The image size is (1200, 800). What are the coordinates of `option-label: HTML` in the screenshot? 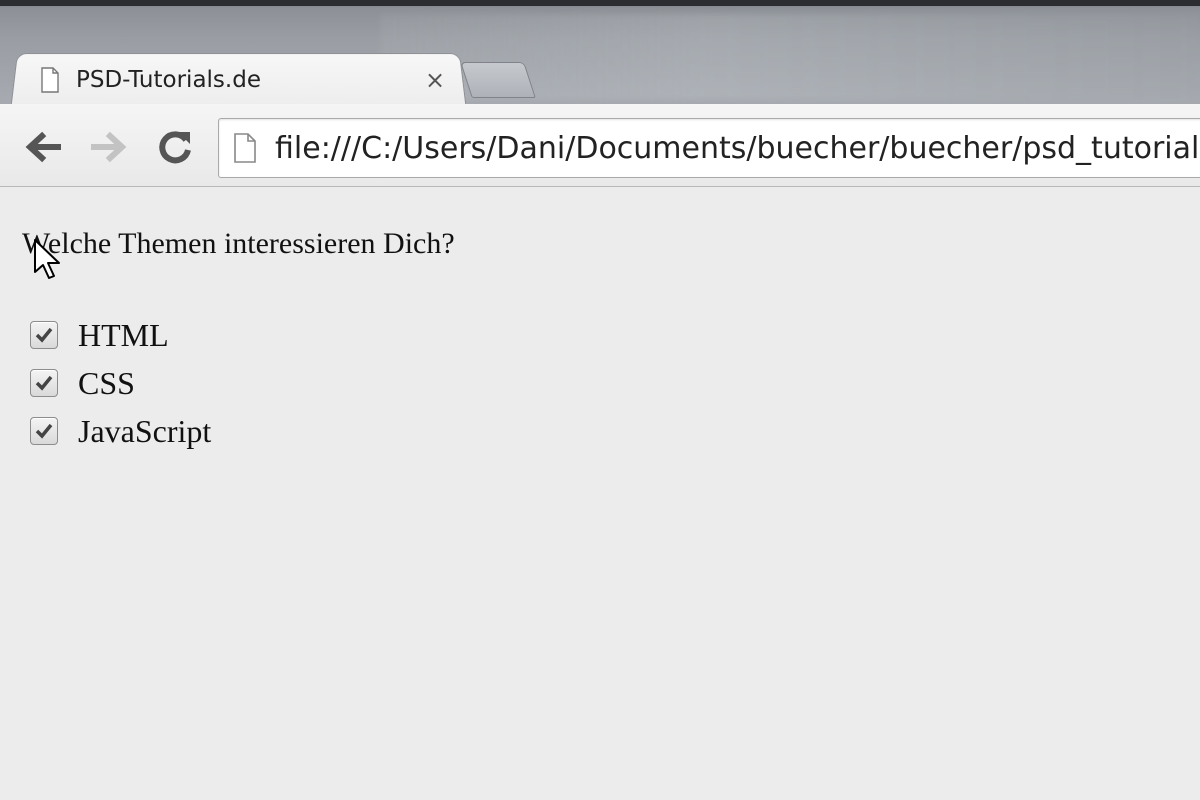 It's located at (123, 335).